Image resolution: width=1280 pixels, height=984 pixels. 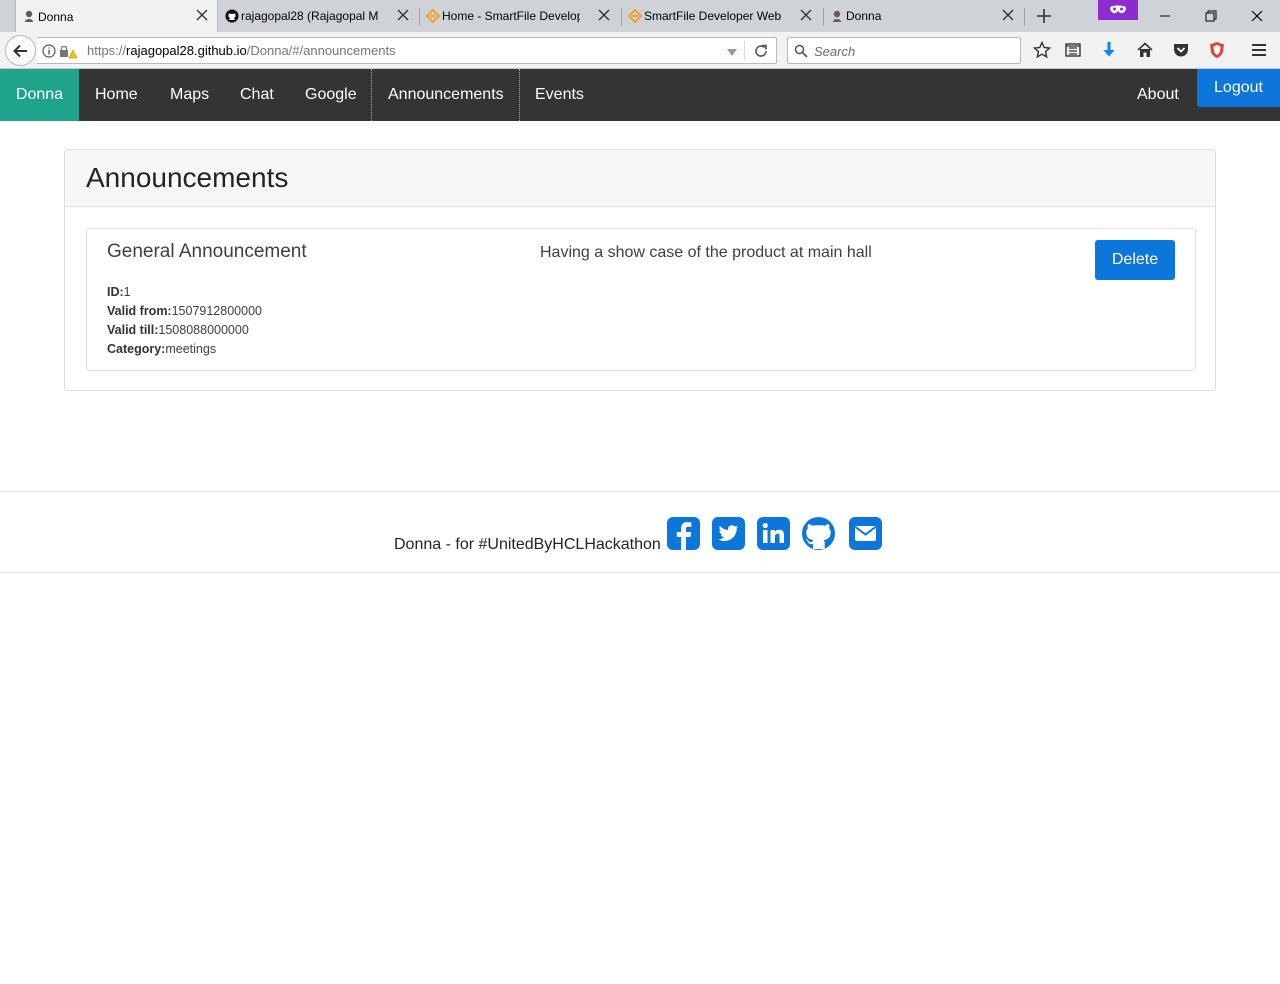 I want to click on tab-title: rajagopal28 (Rajagopal M), so click(x=310, y=16).